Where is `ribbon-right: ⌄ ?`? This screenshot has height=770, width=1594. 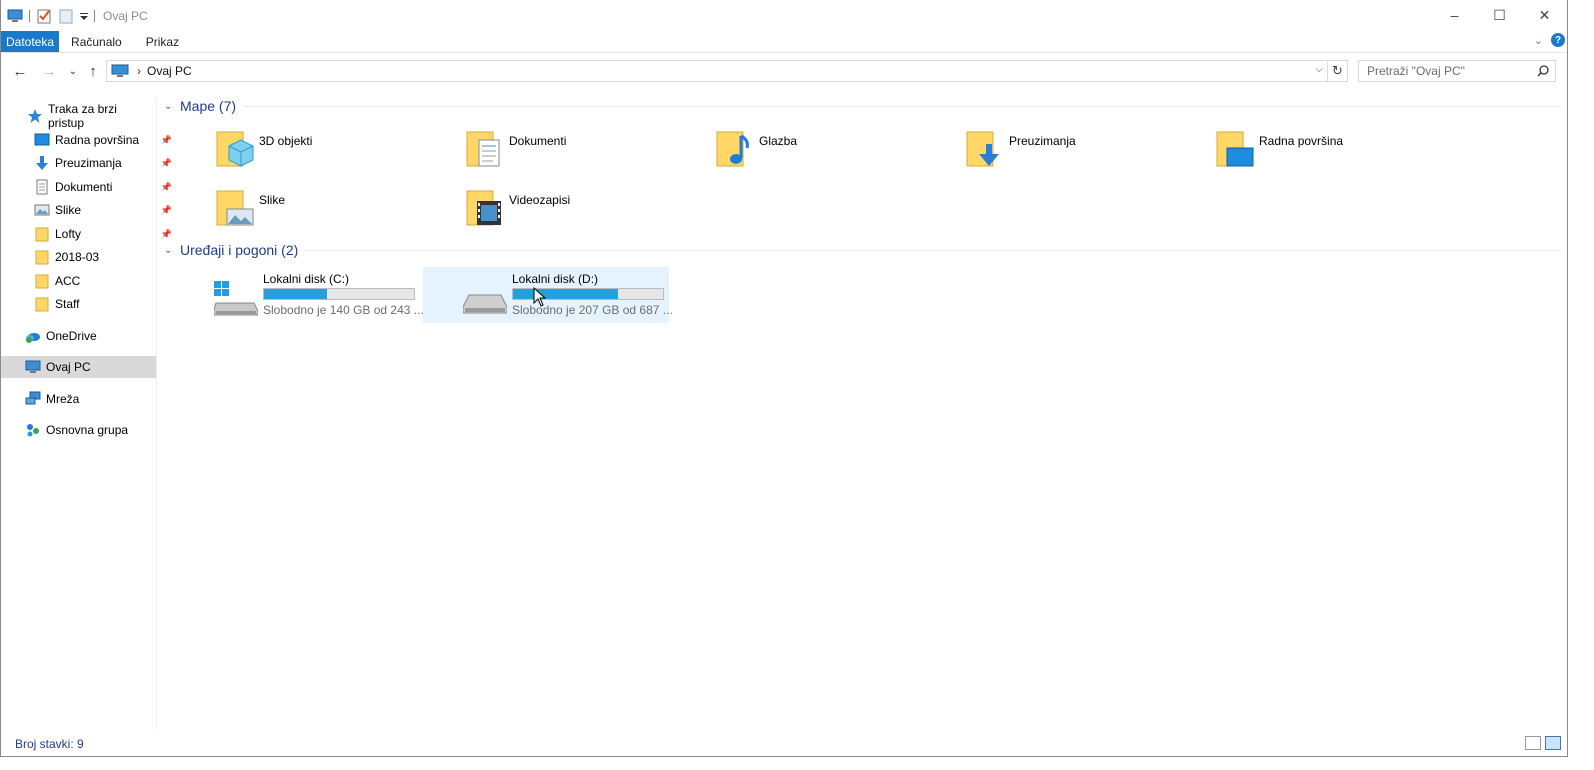
ribbon-right: ⌄ ? is located at coordinates (1549, 40).